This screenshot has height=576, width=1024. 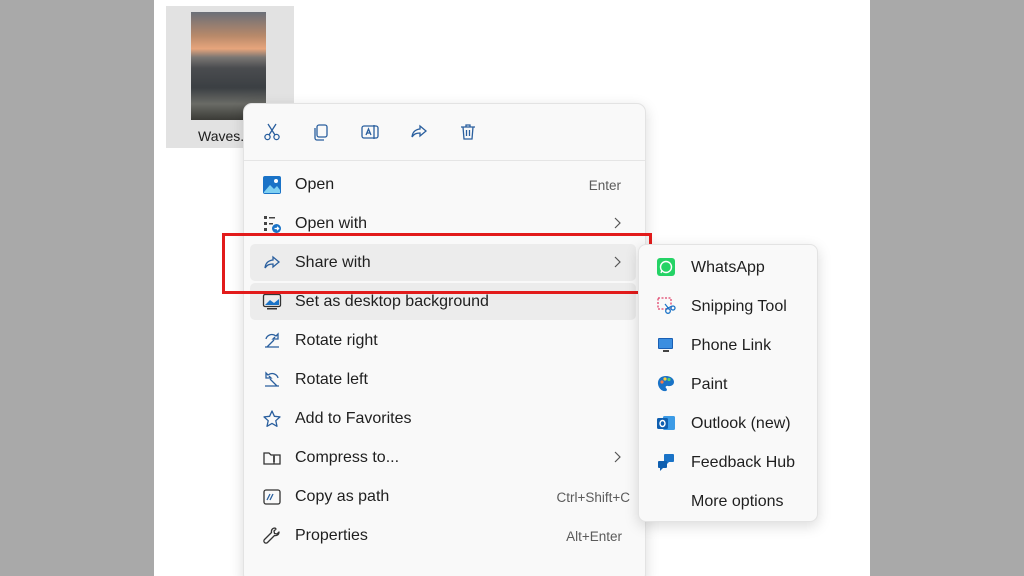 What do you see at coordinates (331, 223) in the screenshot?
I see `menu-item-label: Open with` at bounding box center [331, 223].